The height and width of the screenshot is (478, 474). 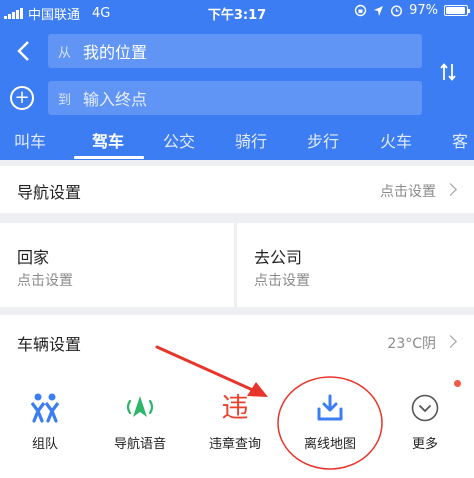 What do you see at coordinates (397, 11) in the screenshot?
I see `alarm-icon` at bounding box center [397, 11].